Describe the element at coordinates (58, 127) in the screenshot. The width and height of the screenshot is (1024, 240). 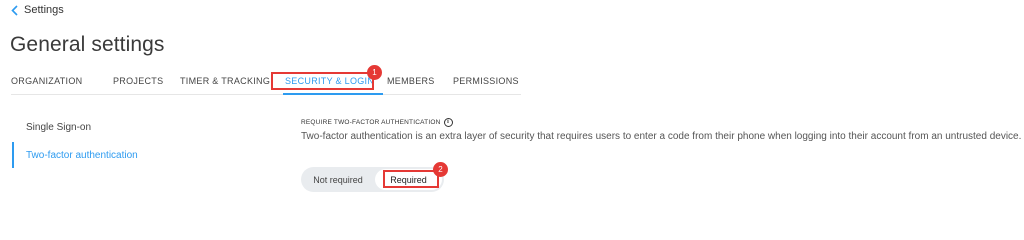
I see `sidebar-item-single-sign-on: Single Sign-on` at that location.